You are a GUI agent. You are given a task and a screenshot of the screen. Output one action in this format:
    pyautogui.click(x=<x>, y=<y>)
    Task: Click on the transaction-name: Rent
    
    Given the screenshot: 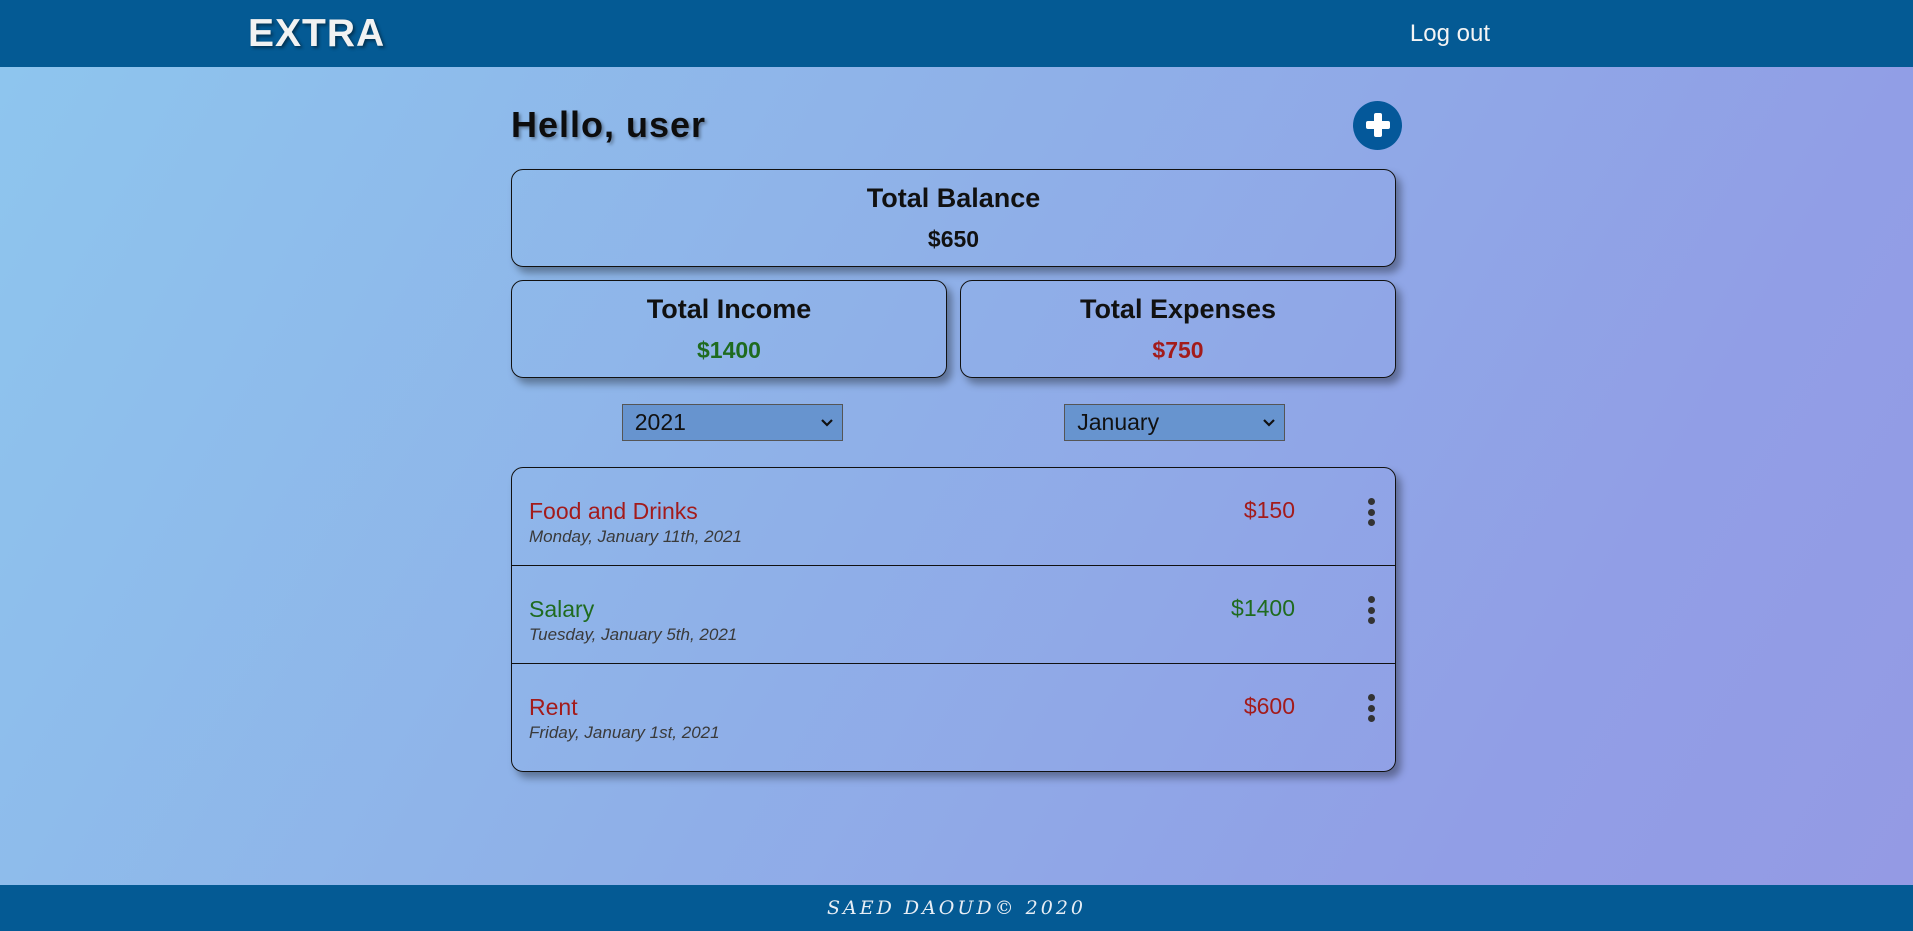 What is the action you would take?
    pyautogui.click(x=553, y=707)
    